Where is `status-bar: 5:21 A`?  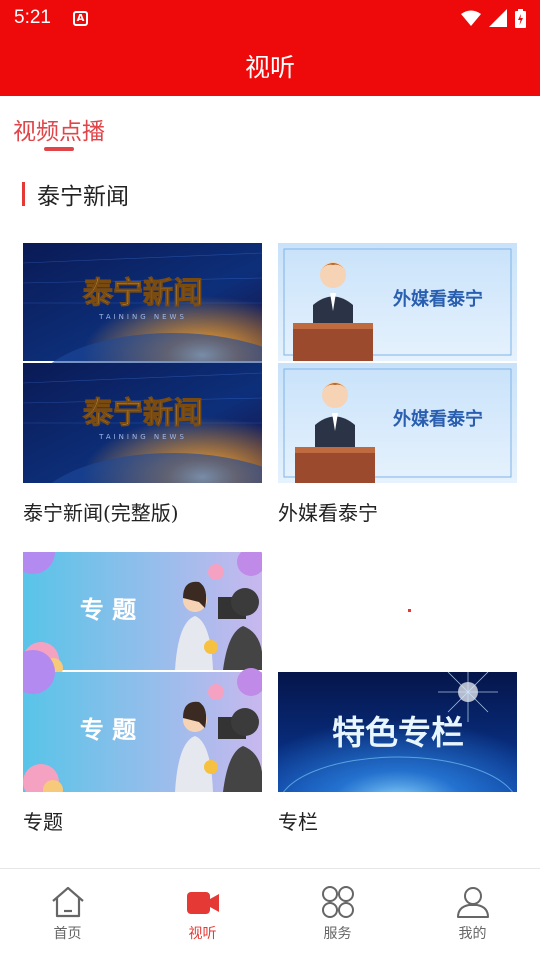
status-bar: 5:21 A is located at coordinates (270, 18).